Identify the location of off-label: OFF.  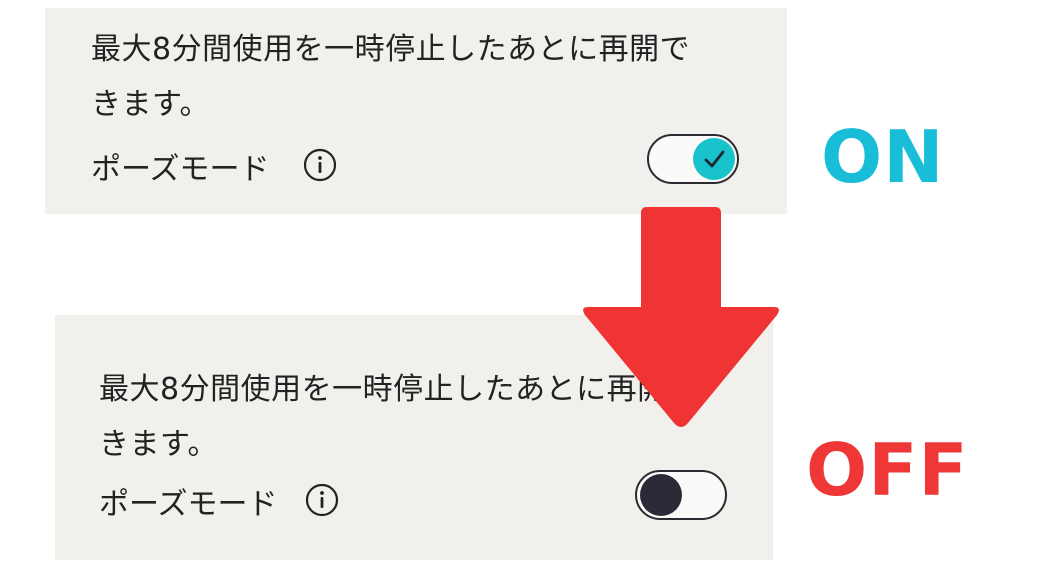
(887, 470).